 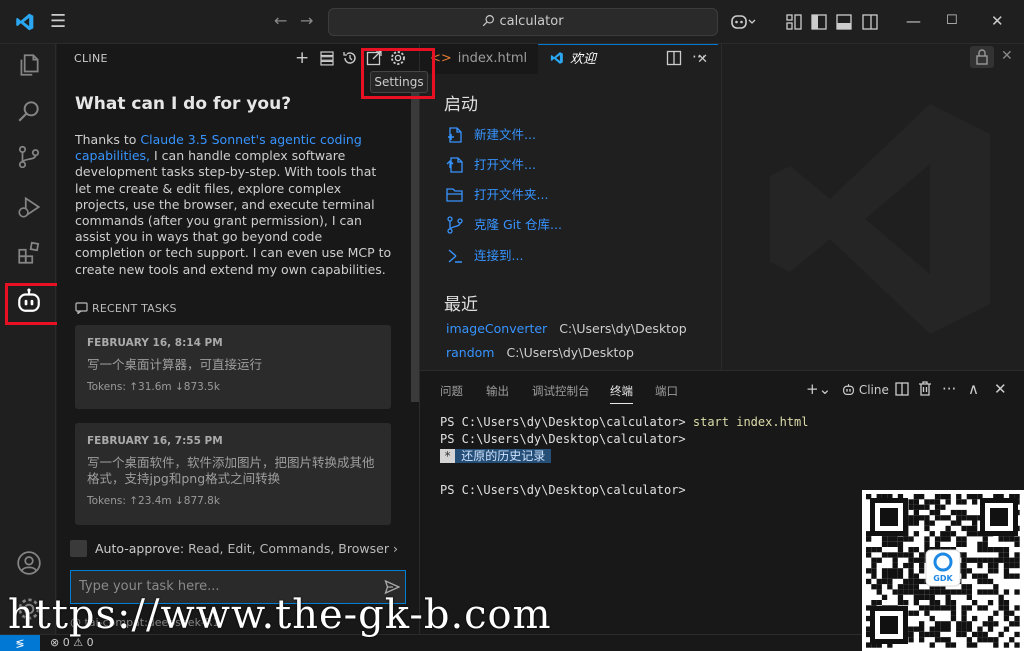 I want to click on recent-item-name: imageConverter, so click(x=496, y=328).